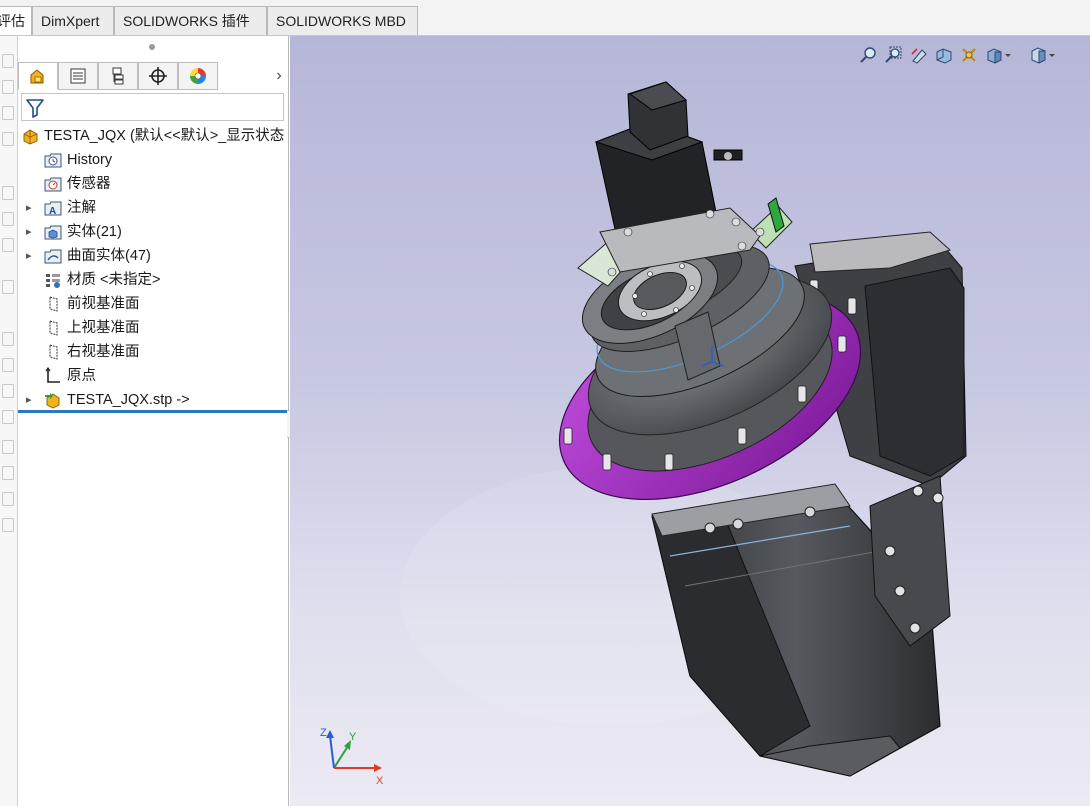 This screenshot has height=806, width=1090. Describe the element at coordinates (153, 232) in the screenshot. I see `tree-item-solid-bodies: ▸ 实体(21)` at that location.